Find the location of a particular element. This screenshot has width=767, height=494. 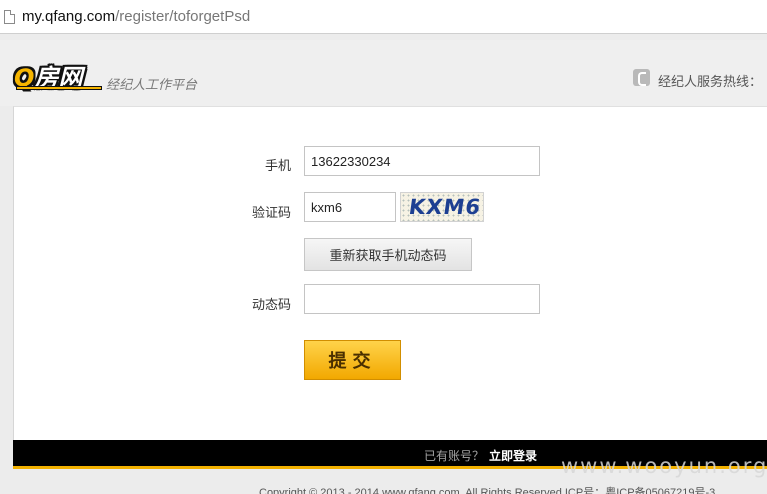

phone-label: 手机 is located at coordinates (278, 165).